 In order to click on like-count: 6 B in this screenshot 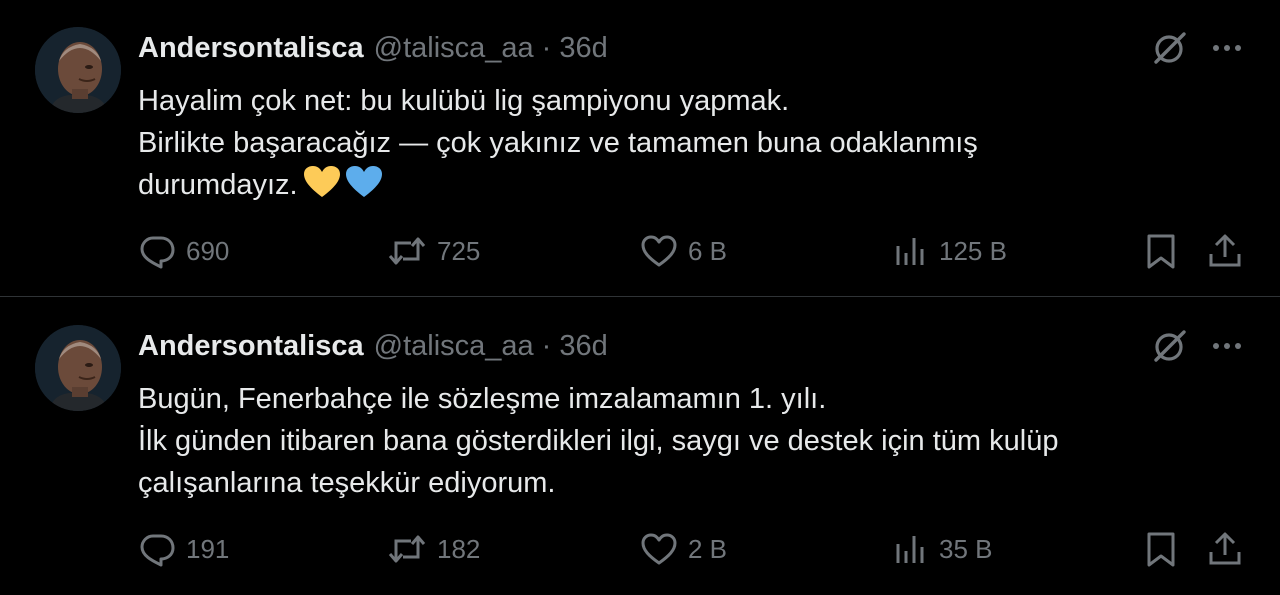, I will do `click(708, 250)`.